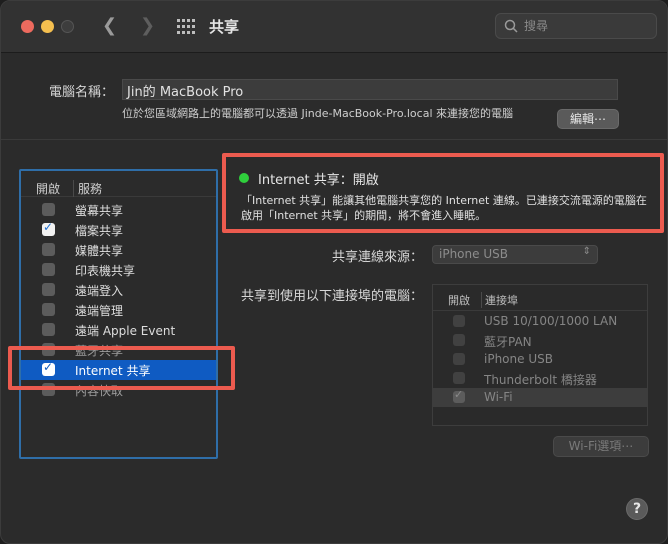 The width and height of the screenshot is (668, 544). I want to click on service-label: 印表機共享, so click(105, 271).